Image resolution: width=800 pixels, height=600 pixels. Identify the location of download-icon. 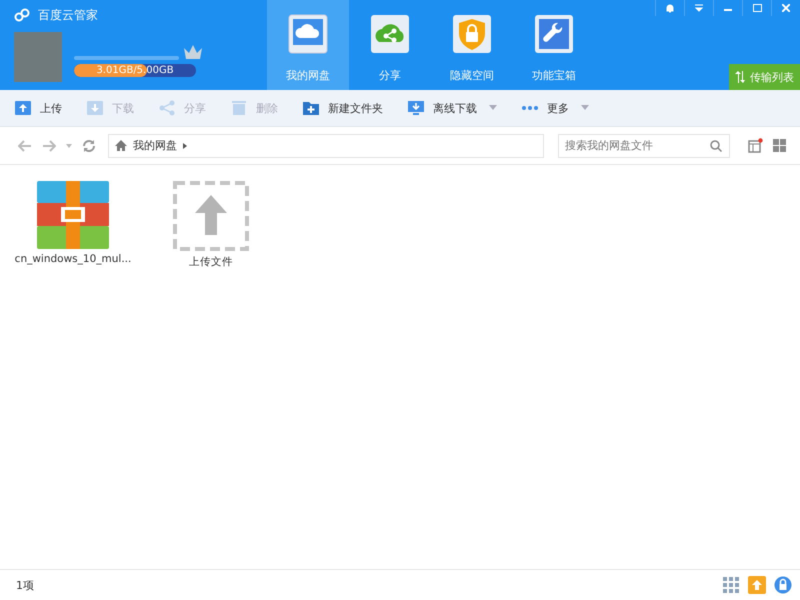
(95, 108).